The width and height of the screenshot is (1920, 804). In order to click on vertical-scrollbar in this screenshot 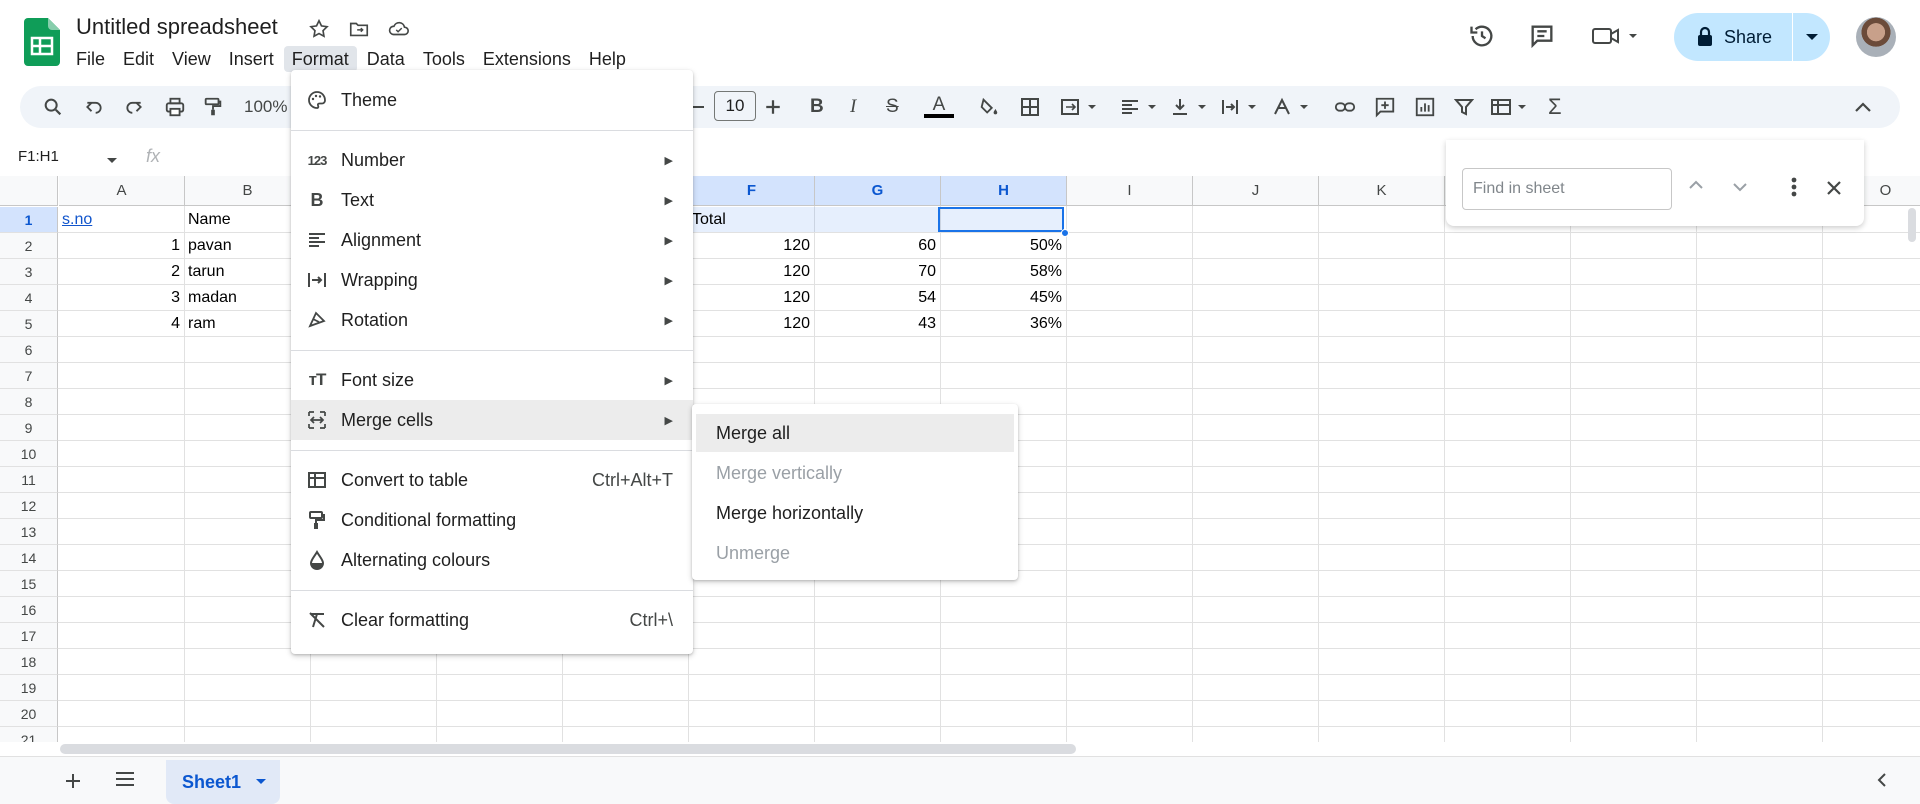, I will do `click(1912, 225)`.